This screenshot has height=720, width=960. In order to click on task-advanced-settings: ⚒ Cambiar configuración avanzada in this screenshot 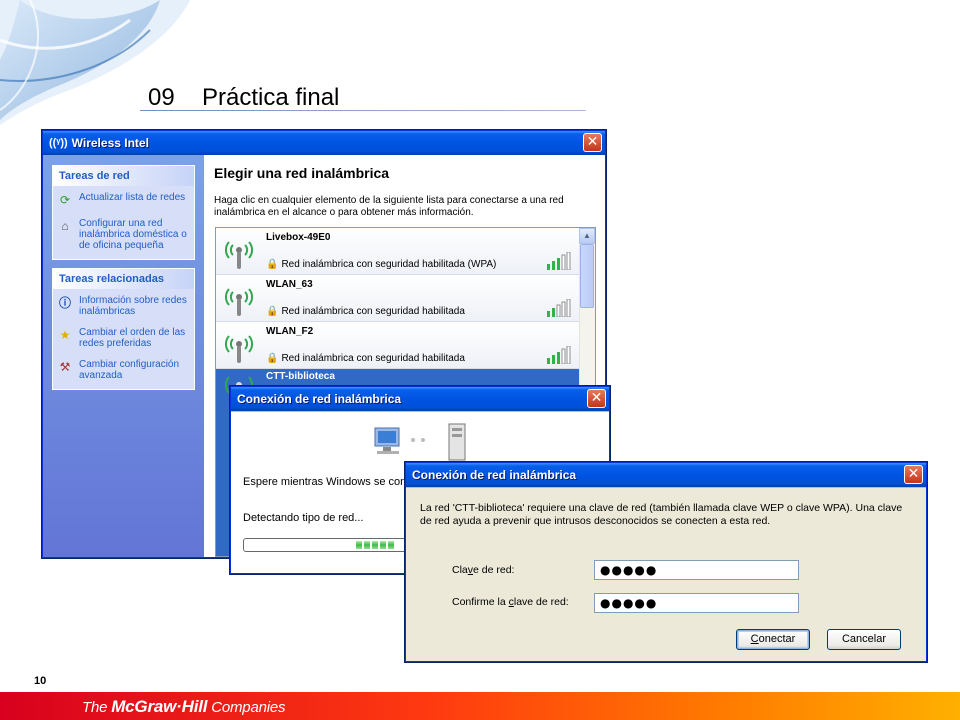, I will do `click(123, 370)`.